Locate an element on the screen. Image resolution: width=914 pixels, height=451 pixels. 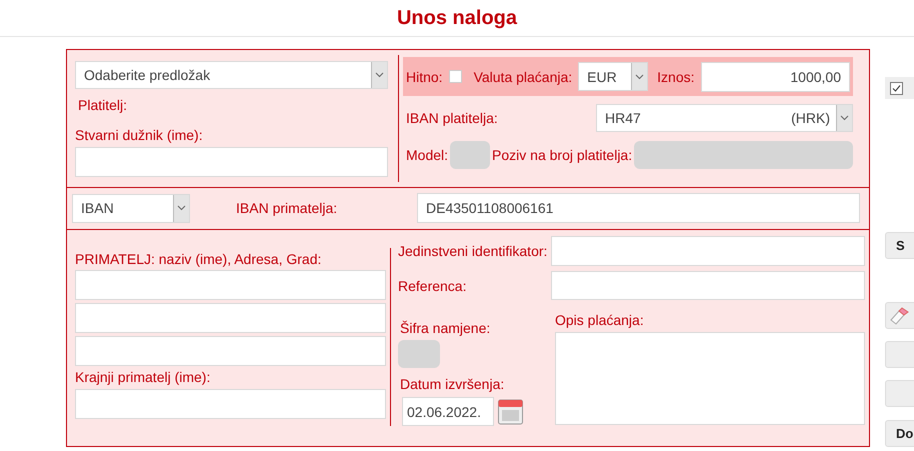
payer-iban-label: IBAN platitelja: is located at coordinates (451, 118).